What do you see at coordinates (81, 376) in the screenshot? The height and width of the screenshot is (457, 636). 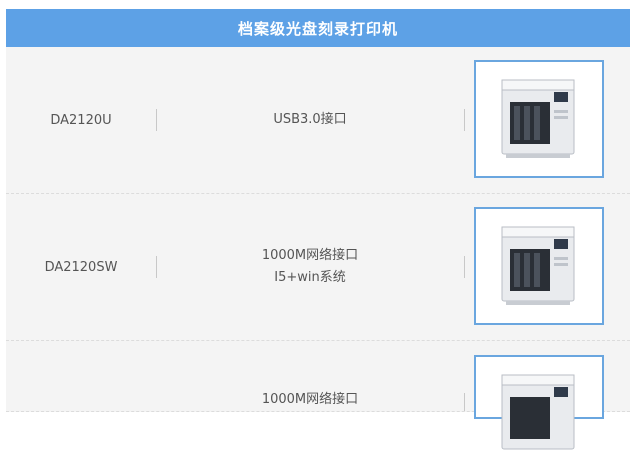 I see `model-cell` at bounding box center [81, 376].